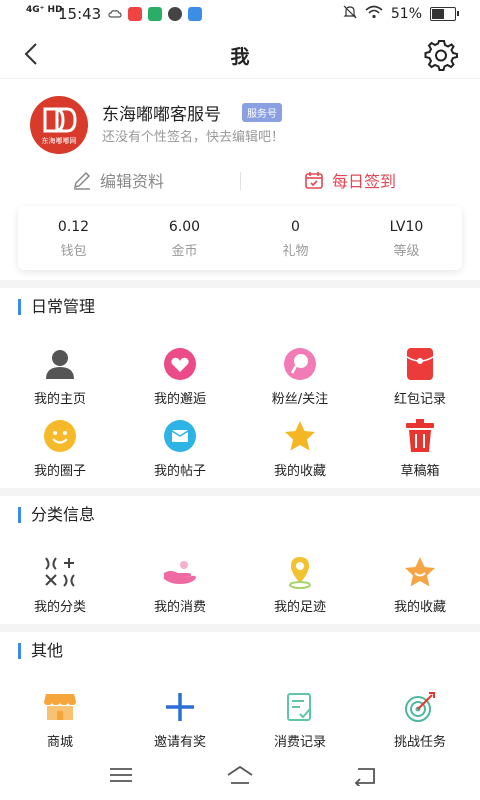 This screenshot has height=800, width=480. Describe the element at coordinates (73, 251) in the screenshot. I see `stat-label: 钱包` at that location.